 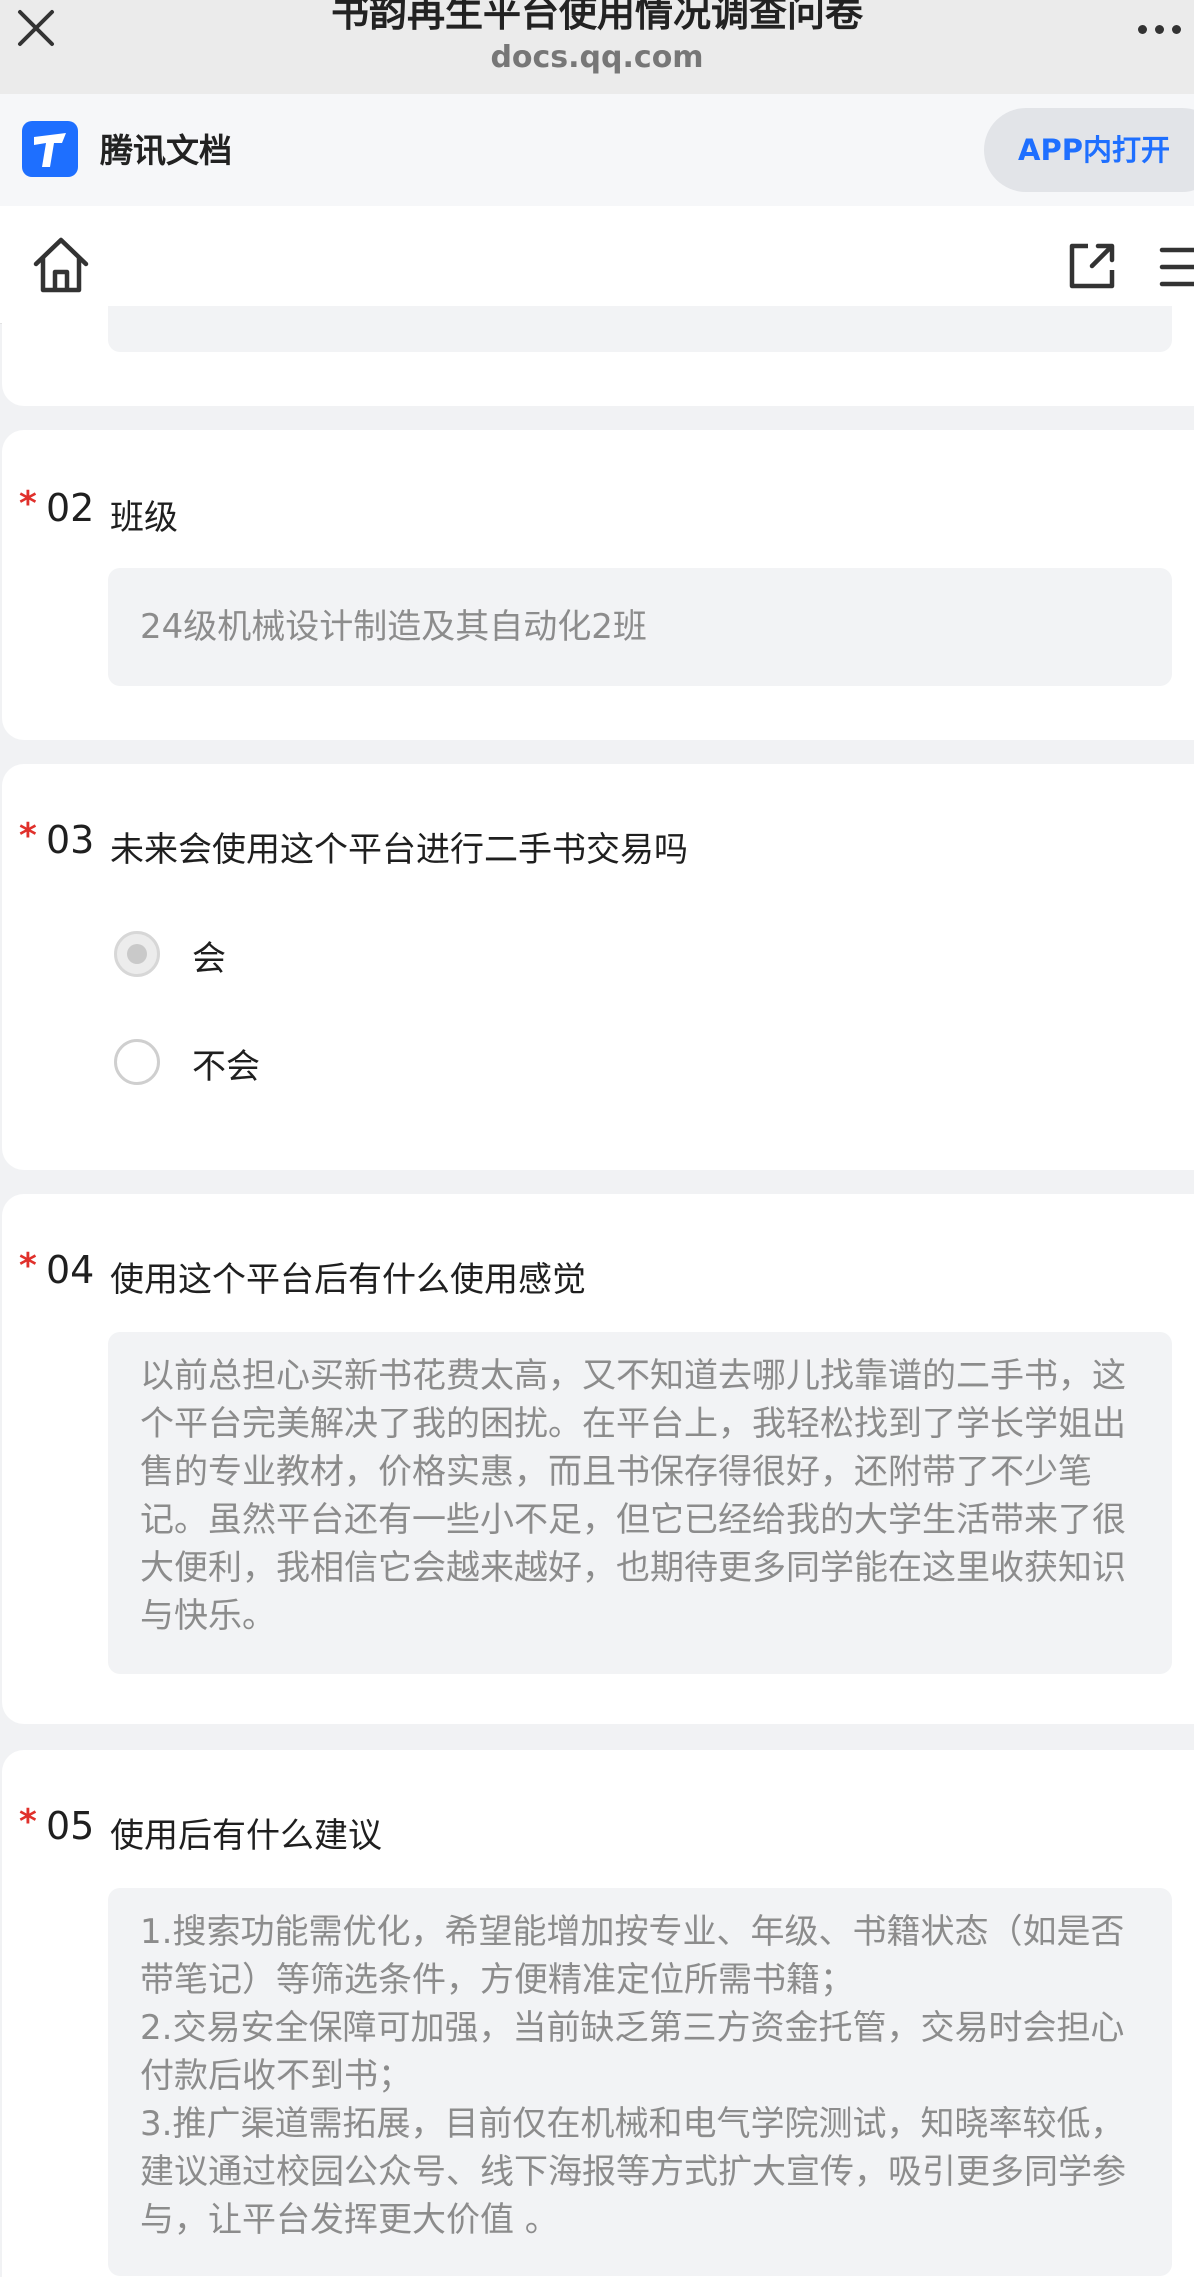 What do you see at coordinates (70, 1826) in the screenshot?
I see `question-number: 05` at bounding box center [70, 1826].